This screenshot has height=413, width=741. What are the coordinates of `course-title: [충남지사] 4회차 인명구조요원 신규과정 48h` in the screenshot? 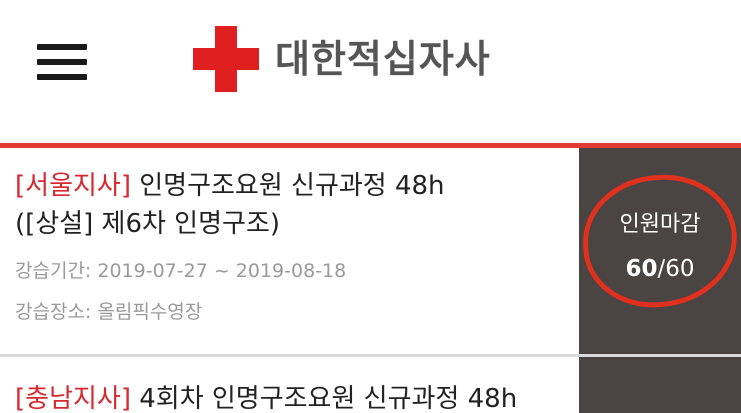 It's located at (266, 397).